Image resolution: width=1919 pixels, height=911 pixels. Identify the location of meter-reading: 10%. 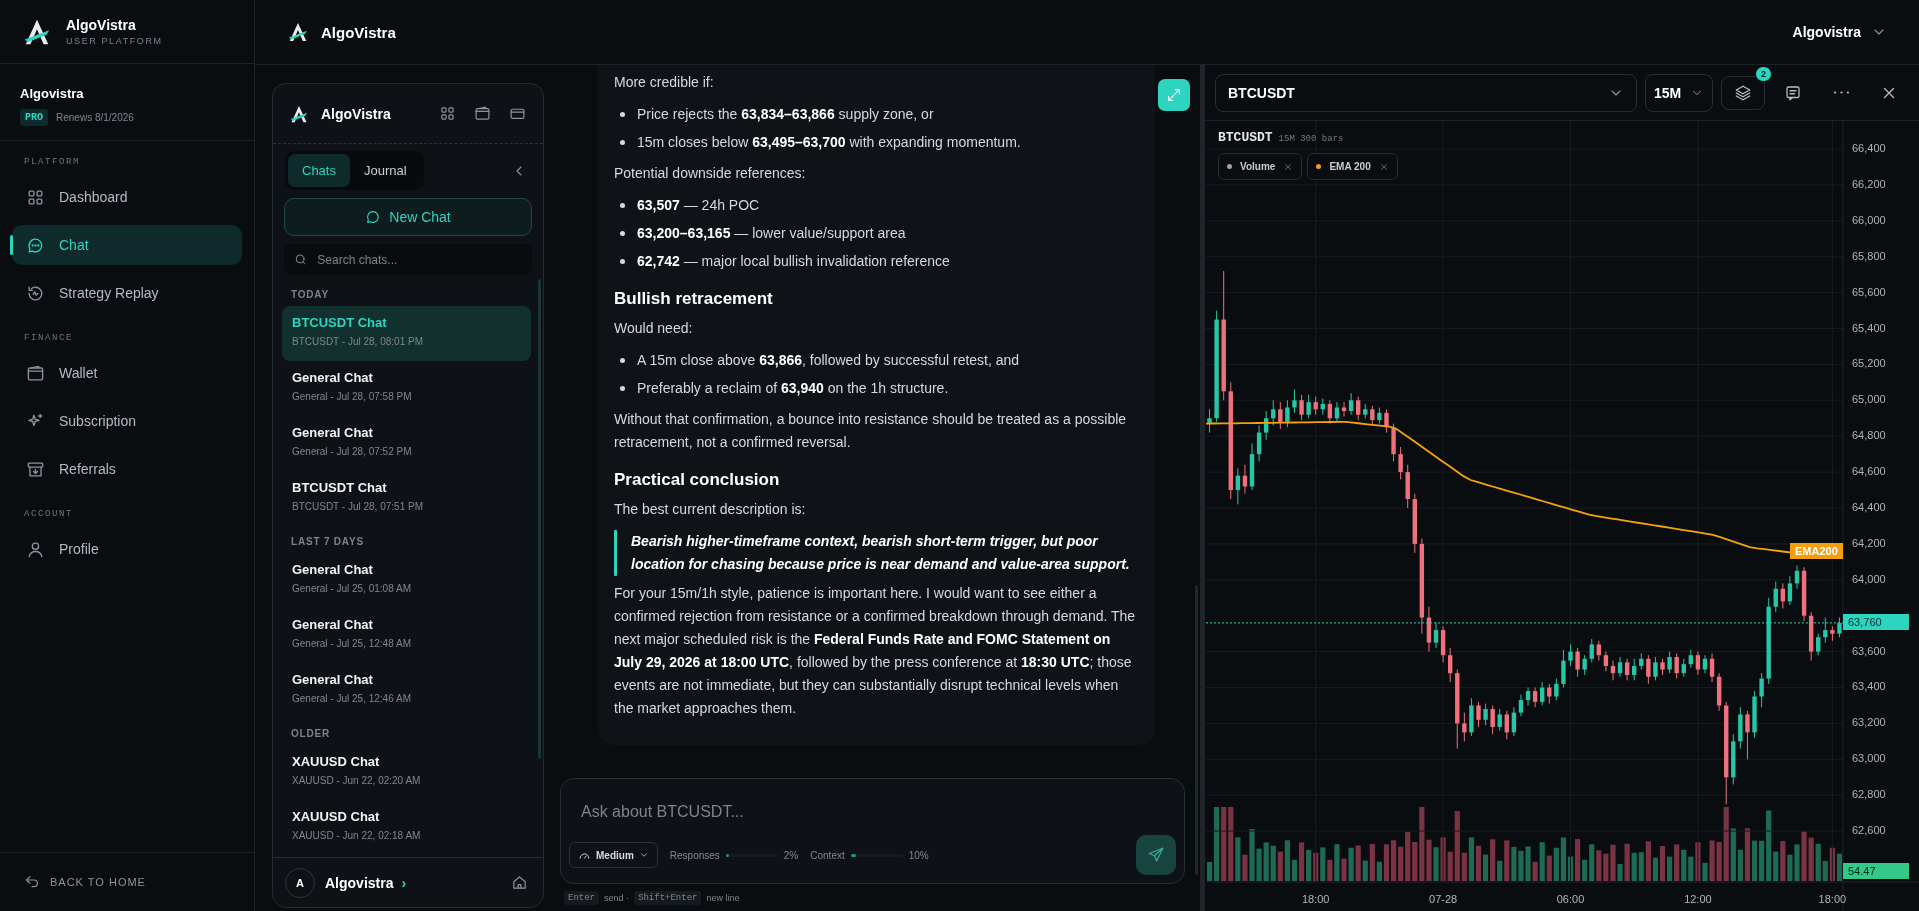
(918, 855).